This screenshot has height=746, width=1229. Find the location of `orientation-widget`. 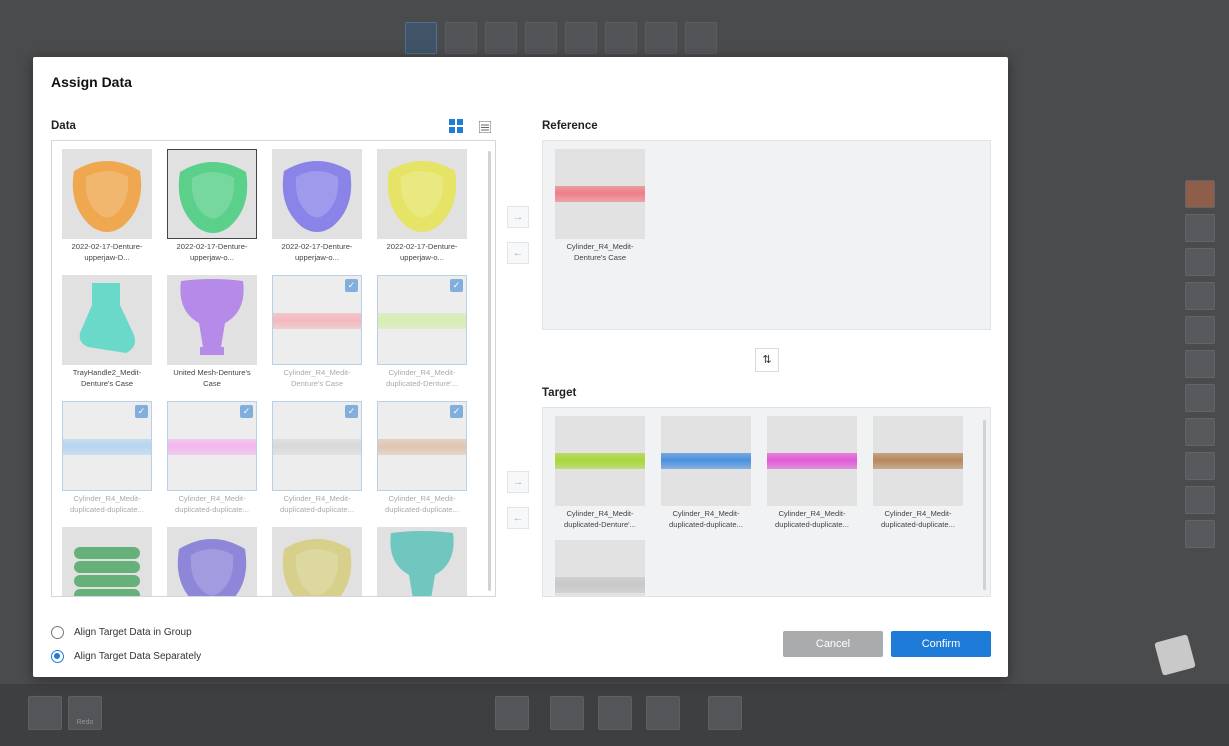

orientation-widget is located at coordinates (1175, 655).